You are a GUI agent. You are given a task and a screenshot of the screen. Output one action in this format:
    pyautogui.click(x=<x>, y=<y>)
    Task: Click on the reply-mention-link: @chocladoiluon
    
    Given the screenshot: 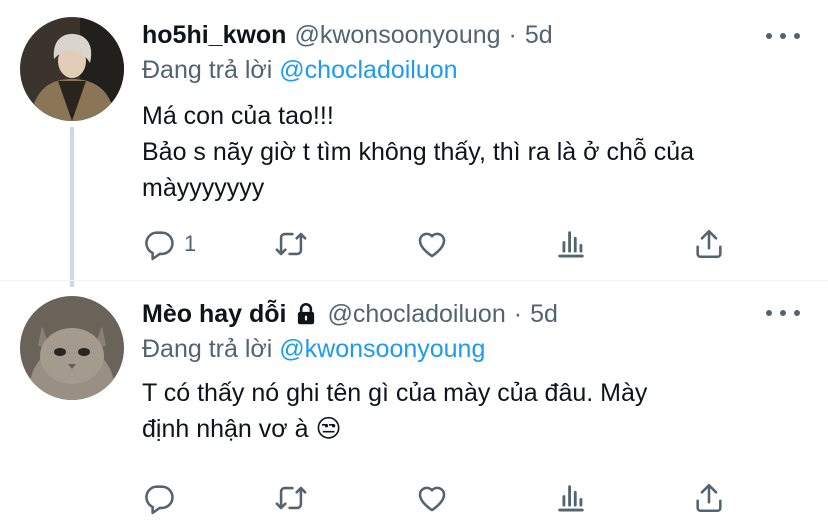 What is the action you would take?
    pyautogui.click(x=368, y=70)
    